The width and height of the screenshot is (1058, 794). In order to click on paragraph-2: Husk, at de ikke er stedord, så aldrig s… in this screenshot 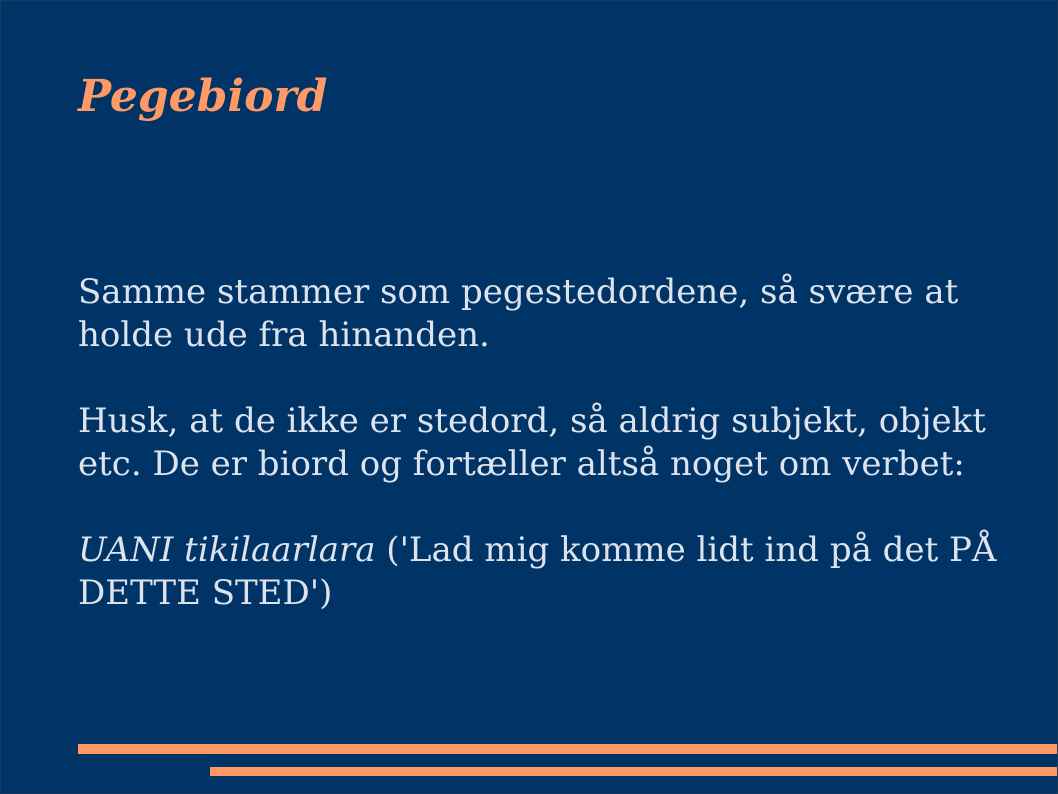, I will do `click(532, 442)`.